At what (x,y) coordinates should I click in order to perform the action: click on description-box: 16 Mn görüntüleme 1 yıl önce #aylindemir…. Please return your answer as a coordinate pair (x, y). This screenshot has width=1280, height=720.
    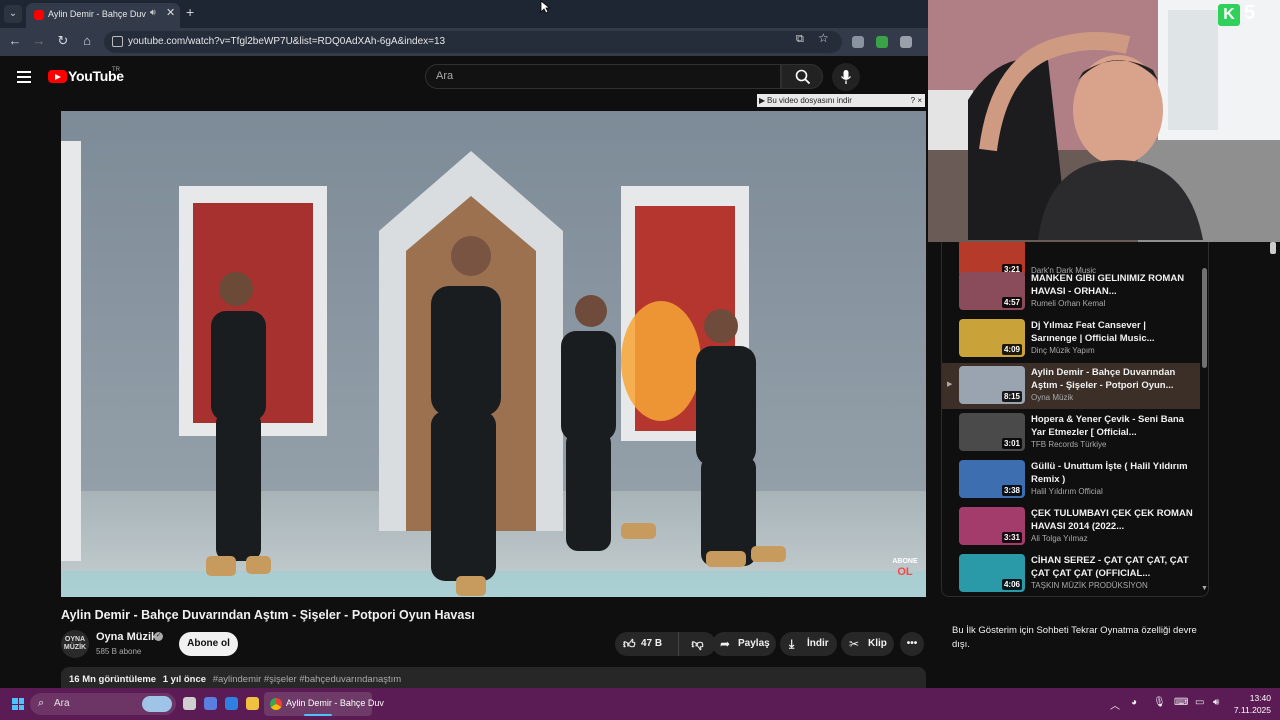
    Looking at the image, I should click on (493, 677).